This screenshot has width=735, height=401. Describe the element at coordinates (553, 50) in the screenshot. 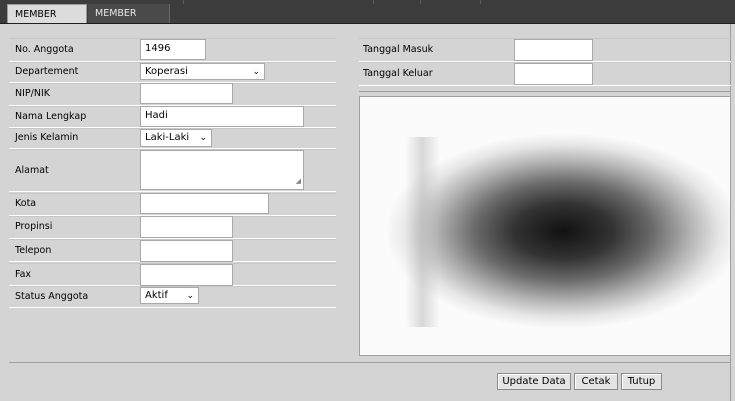

I see `tanggal-masuk-input` at that location.